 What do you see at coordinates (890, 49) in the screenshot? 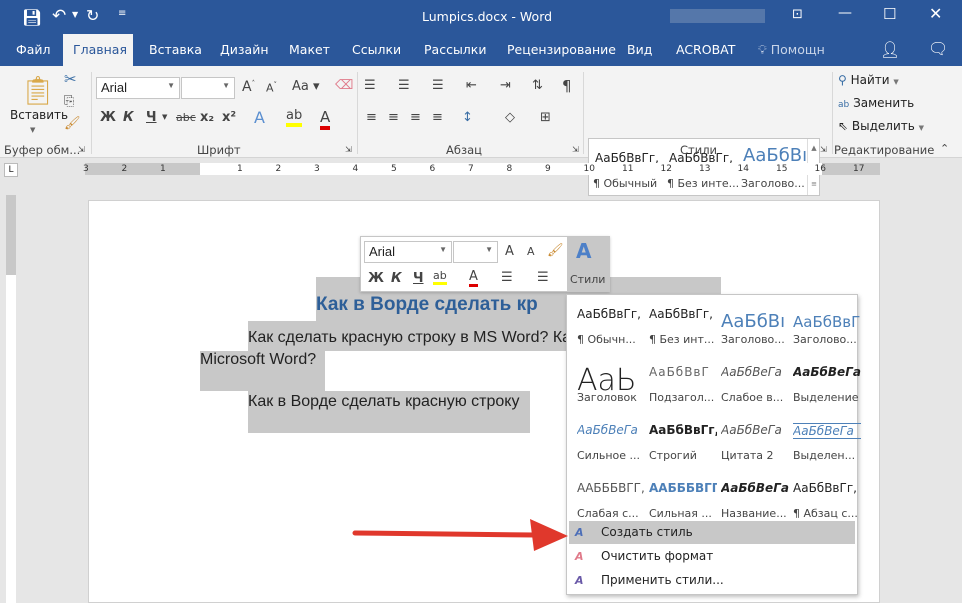
I see `share-icon: 👤︎` at bounding box center [890, 49].